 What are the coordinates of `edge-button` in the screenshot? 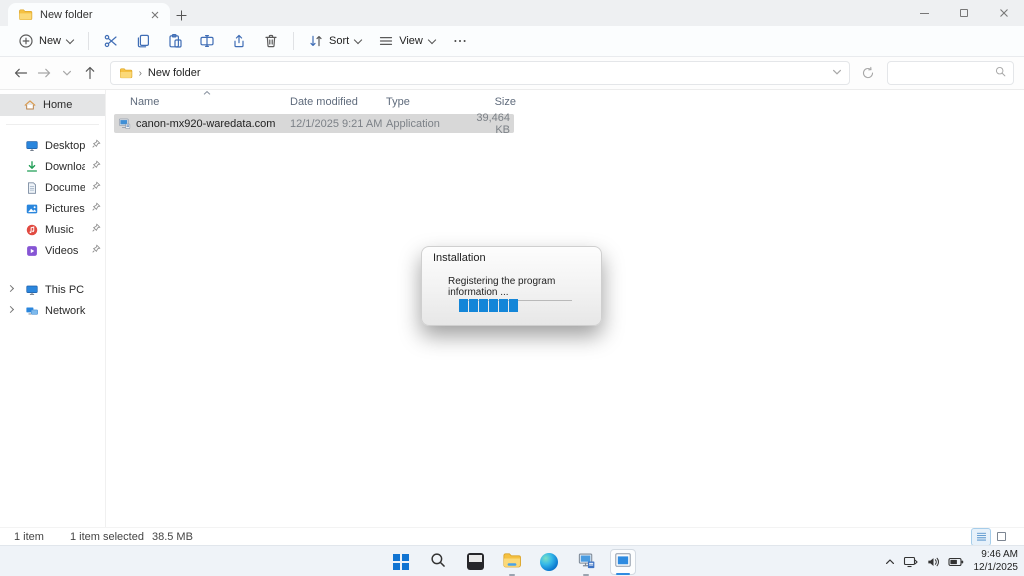 It's located at (549, 562).